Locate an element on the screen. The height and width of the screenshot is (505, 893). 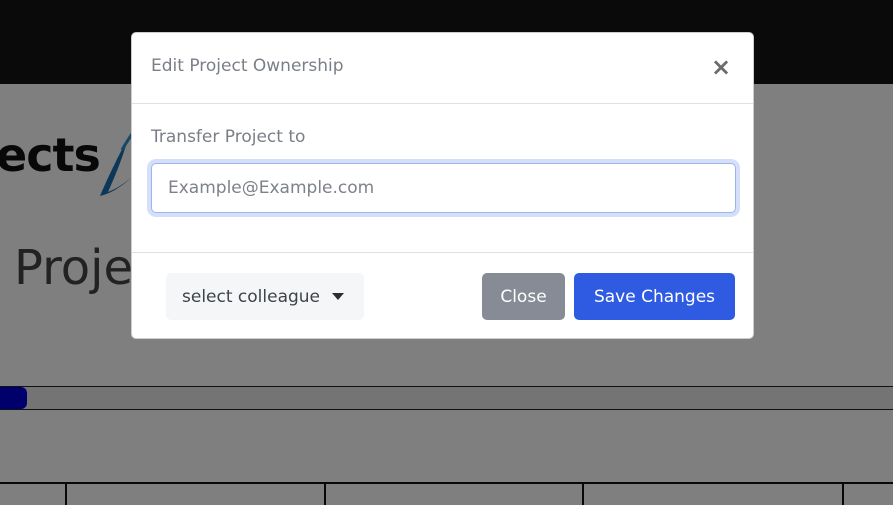
email-field is located at coordinates (443, 188).